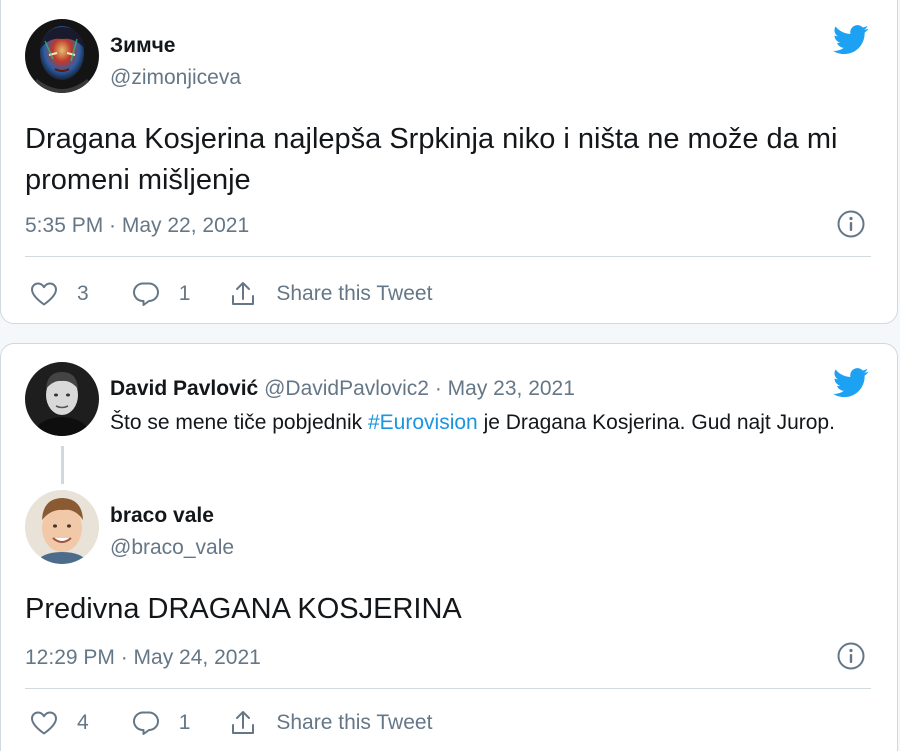 The height and width of the screenshot is (751, 900). I want to click on parent-text-part: Što se mene tiče pobjednik, so click(239, 422).